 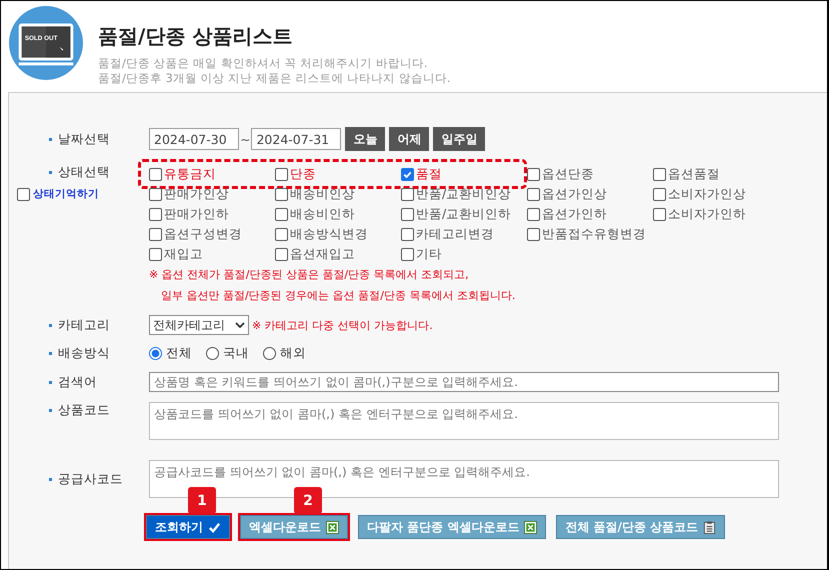 I want to click on checkbox-label: 소비자가인상, so click(x=707, y=194).